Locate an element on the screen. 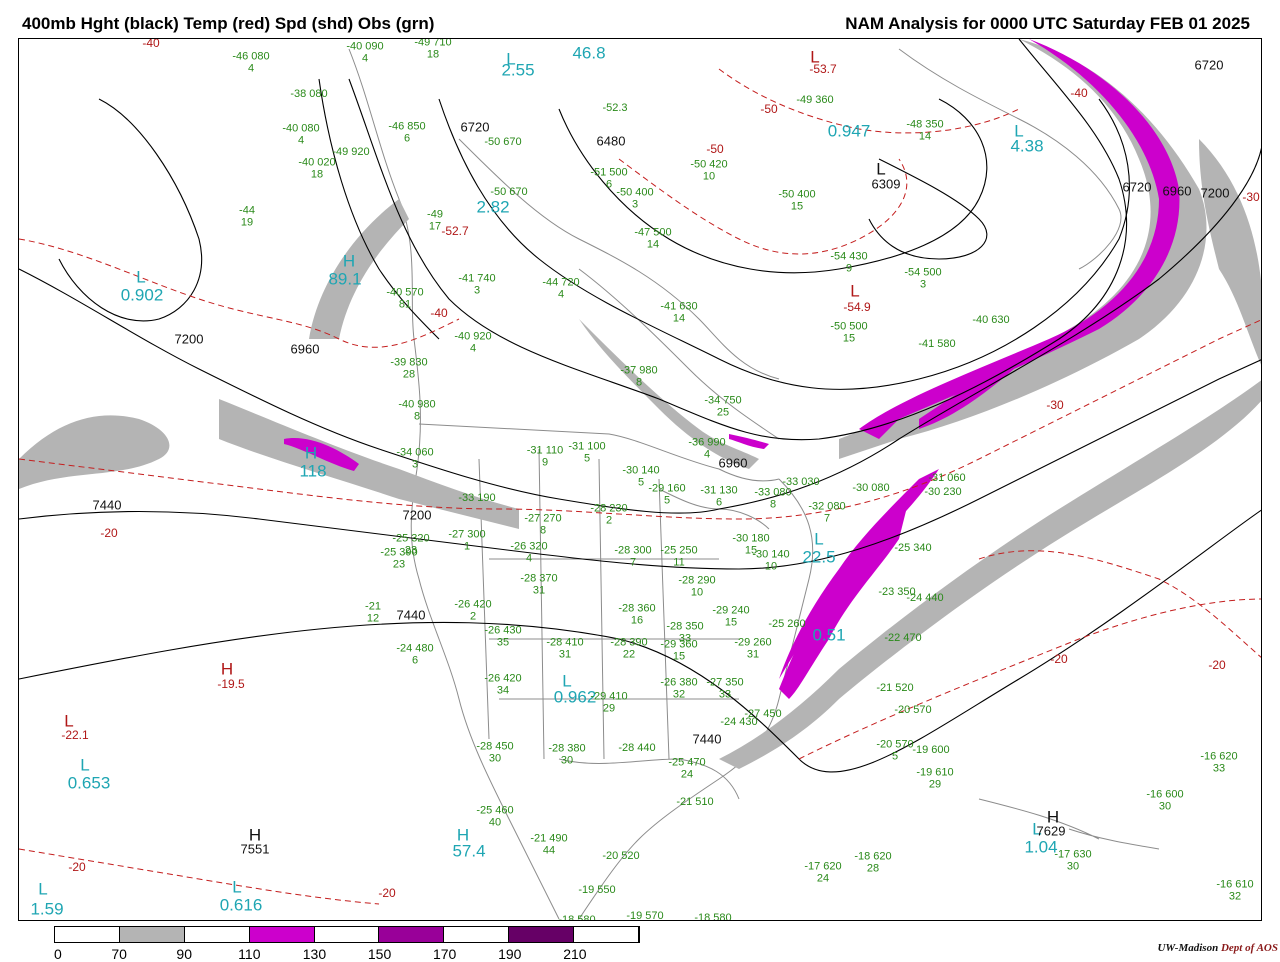 Image resolution: width=1280 pixels, height=962 pixels. station-obs: -29 160 5 is located at coordinates (666, 494).